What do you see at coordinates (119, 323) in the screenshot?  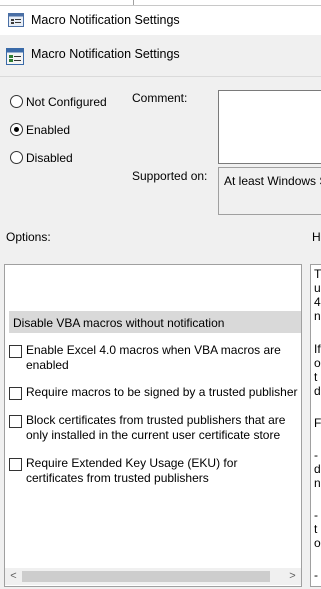 I see `section-header-text: Disable VBA macros without notification` at bounding box center [119, 323].